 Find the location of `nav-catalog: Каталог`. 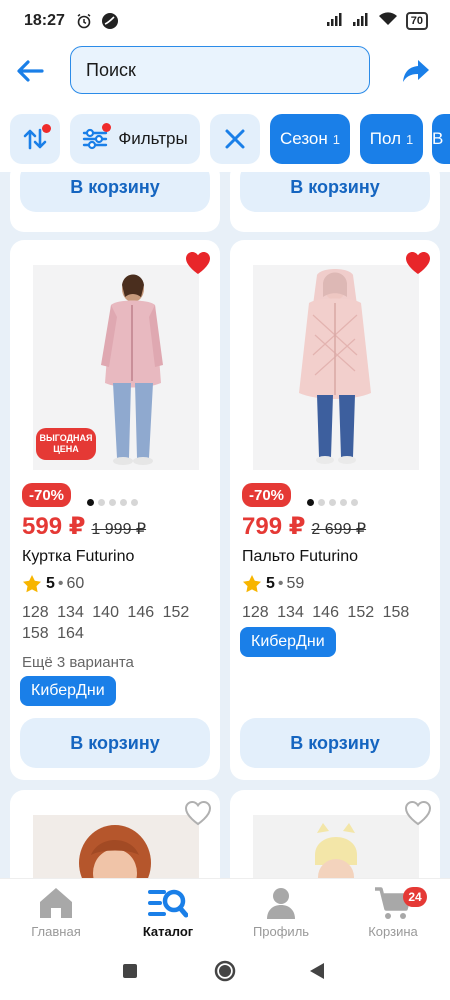

nav-catalog: Каталог is located at coordinates (168, 911).